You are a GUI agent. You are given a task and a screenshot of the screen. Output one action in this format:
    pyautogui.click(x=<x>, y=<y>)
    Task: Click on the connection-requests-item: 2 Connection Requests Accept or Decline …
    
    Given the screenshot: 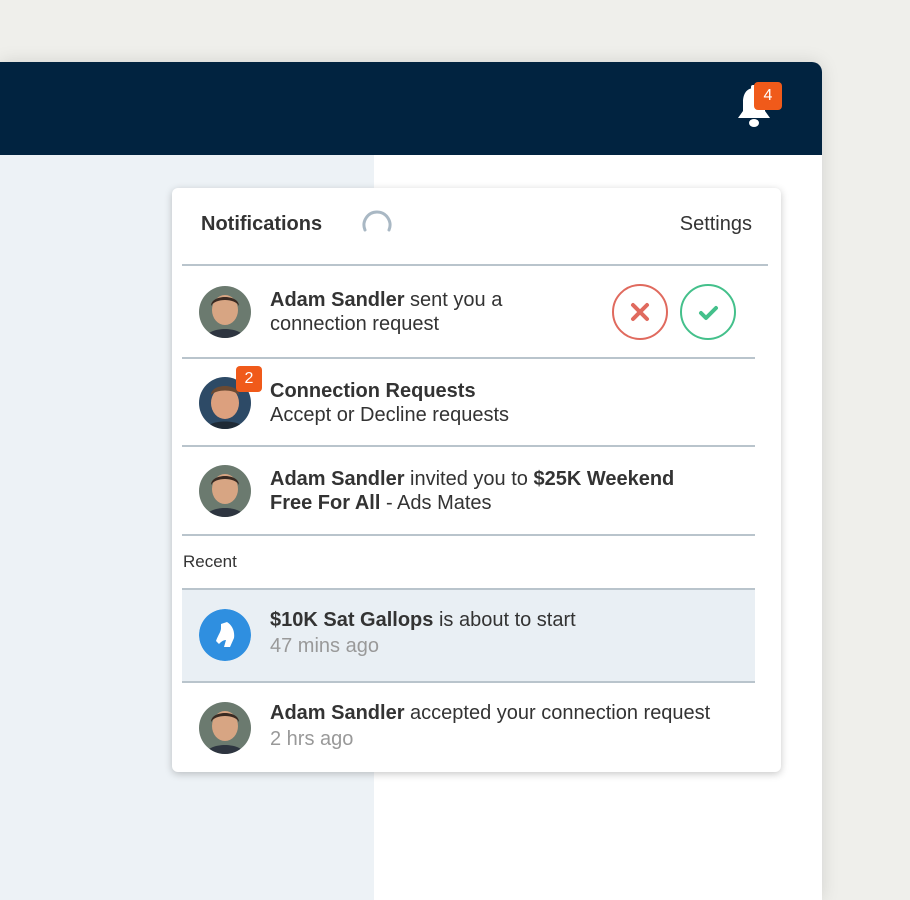 What is the action you would take?
    pyautogui.click(x=468, y=403)
    